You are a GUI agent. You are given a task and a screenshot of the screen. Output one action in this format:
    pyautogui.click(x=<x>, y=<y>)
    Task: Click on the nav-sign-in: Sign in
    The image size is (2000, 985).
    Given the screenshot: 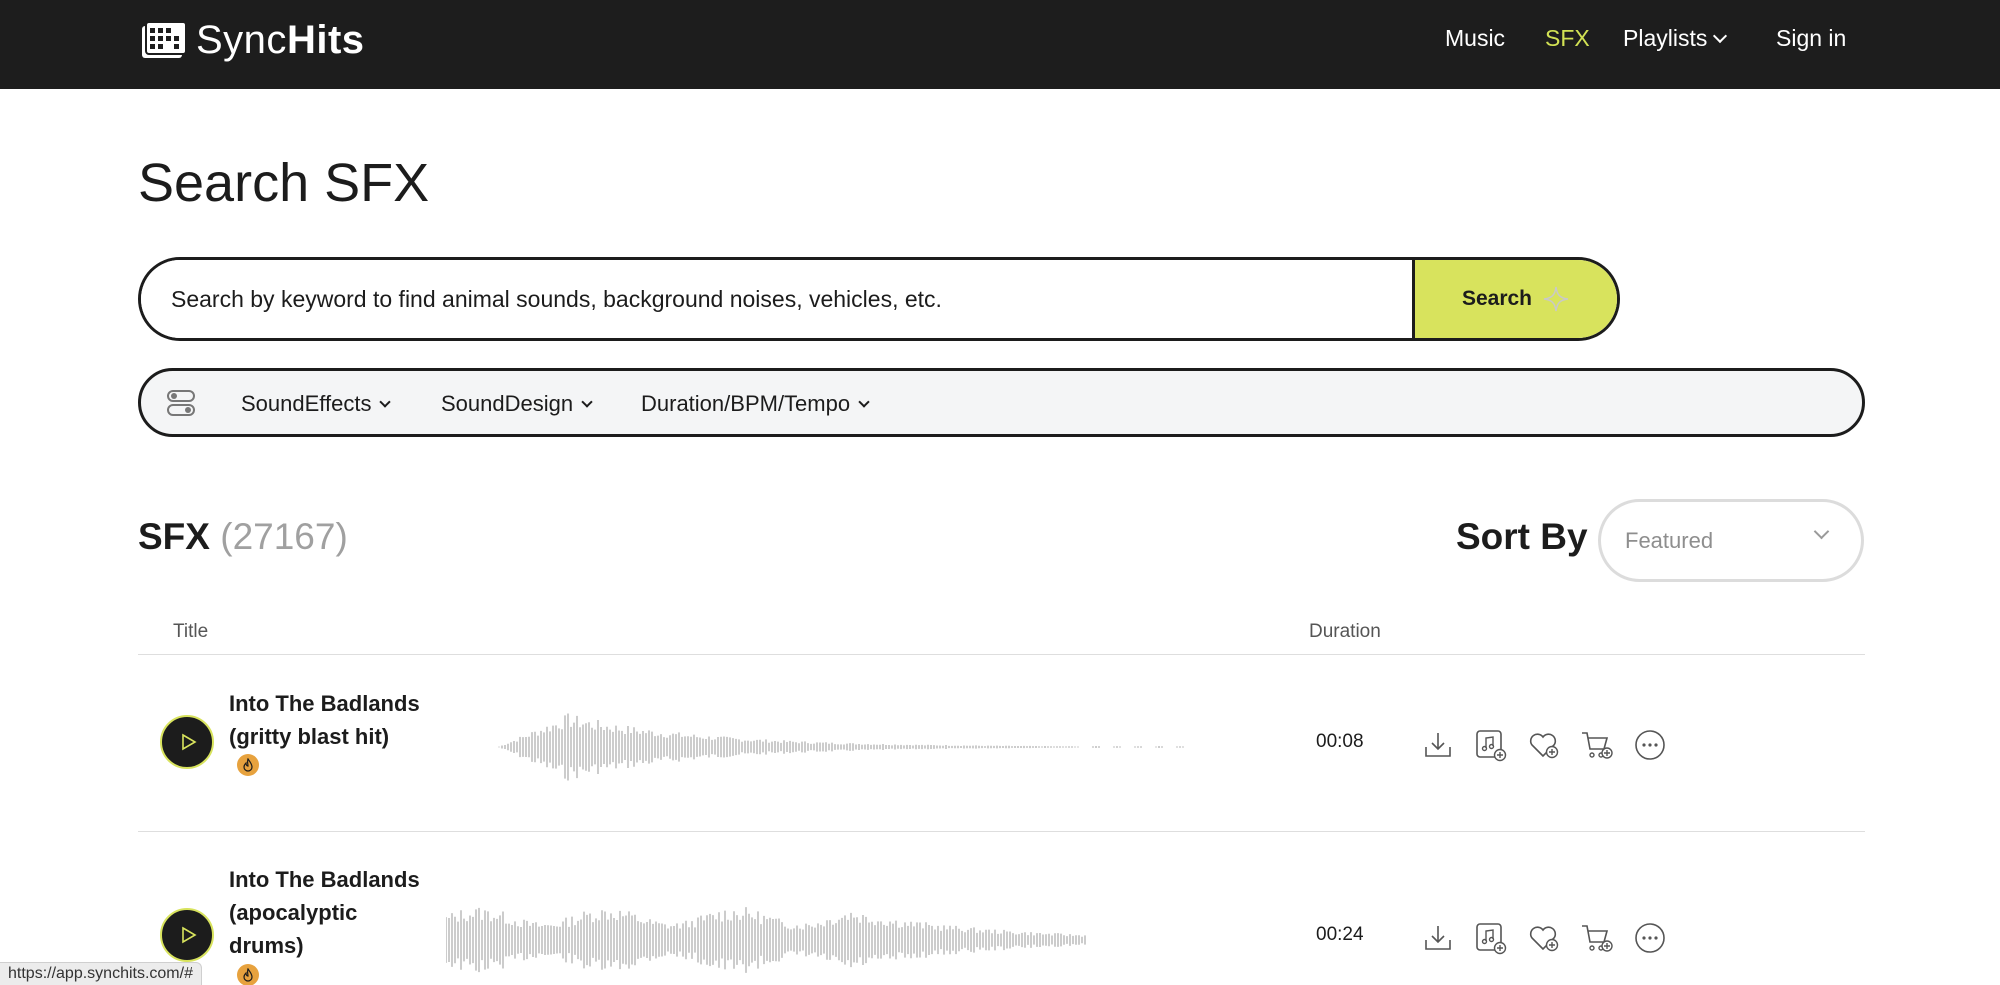 What is the action you would take?
    pyautogui.click(x=1811, y=38)
    